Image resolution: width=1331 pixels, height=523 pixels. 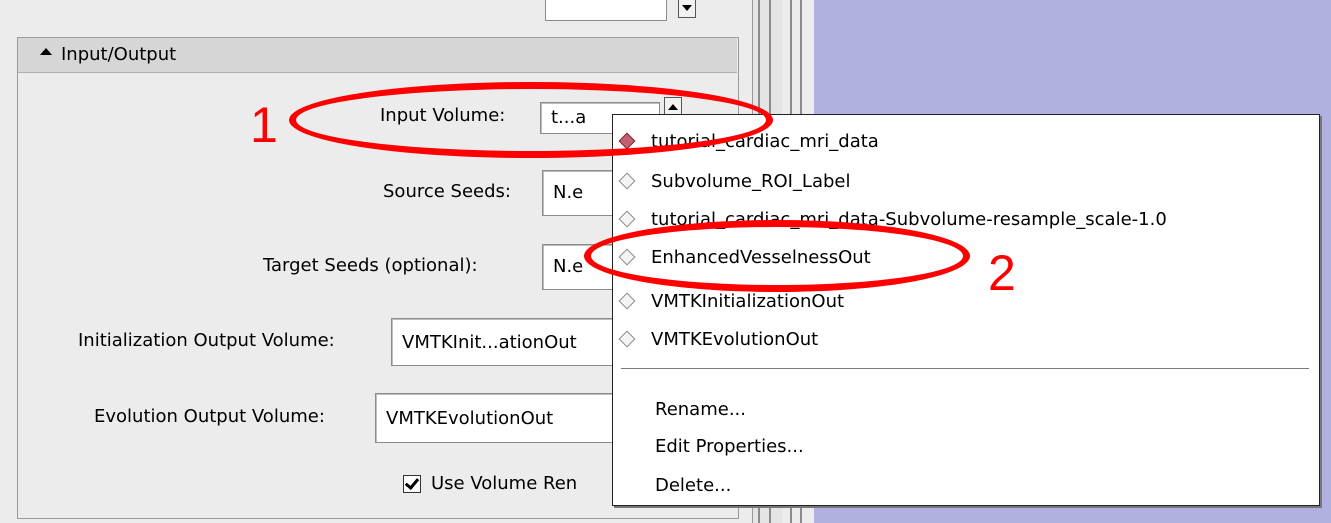 What do you see at coordinates (46, 51) in the screenshot?
I see `collapse-arrow-icon` at bounding box center [46, 51].